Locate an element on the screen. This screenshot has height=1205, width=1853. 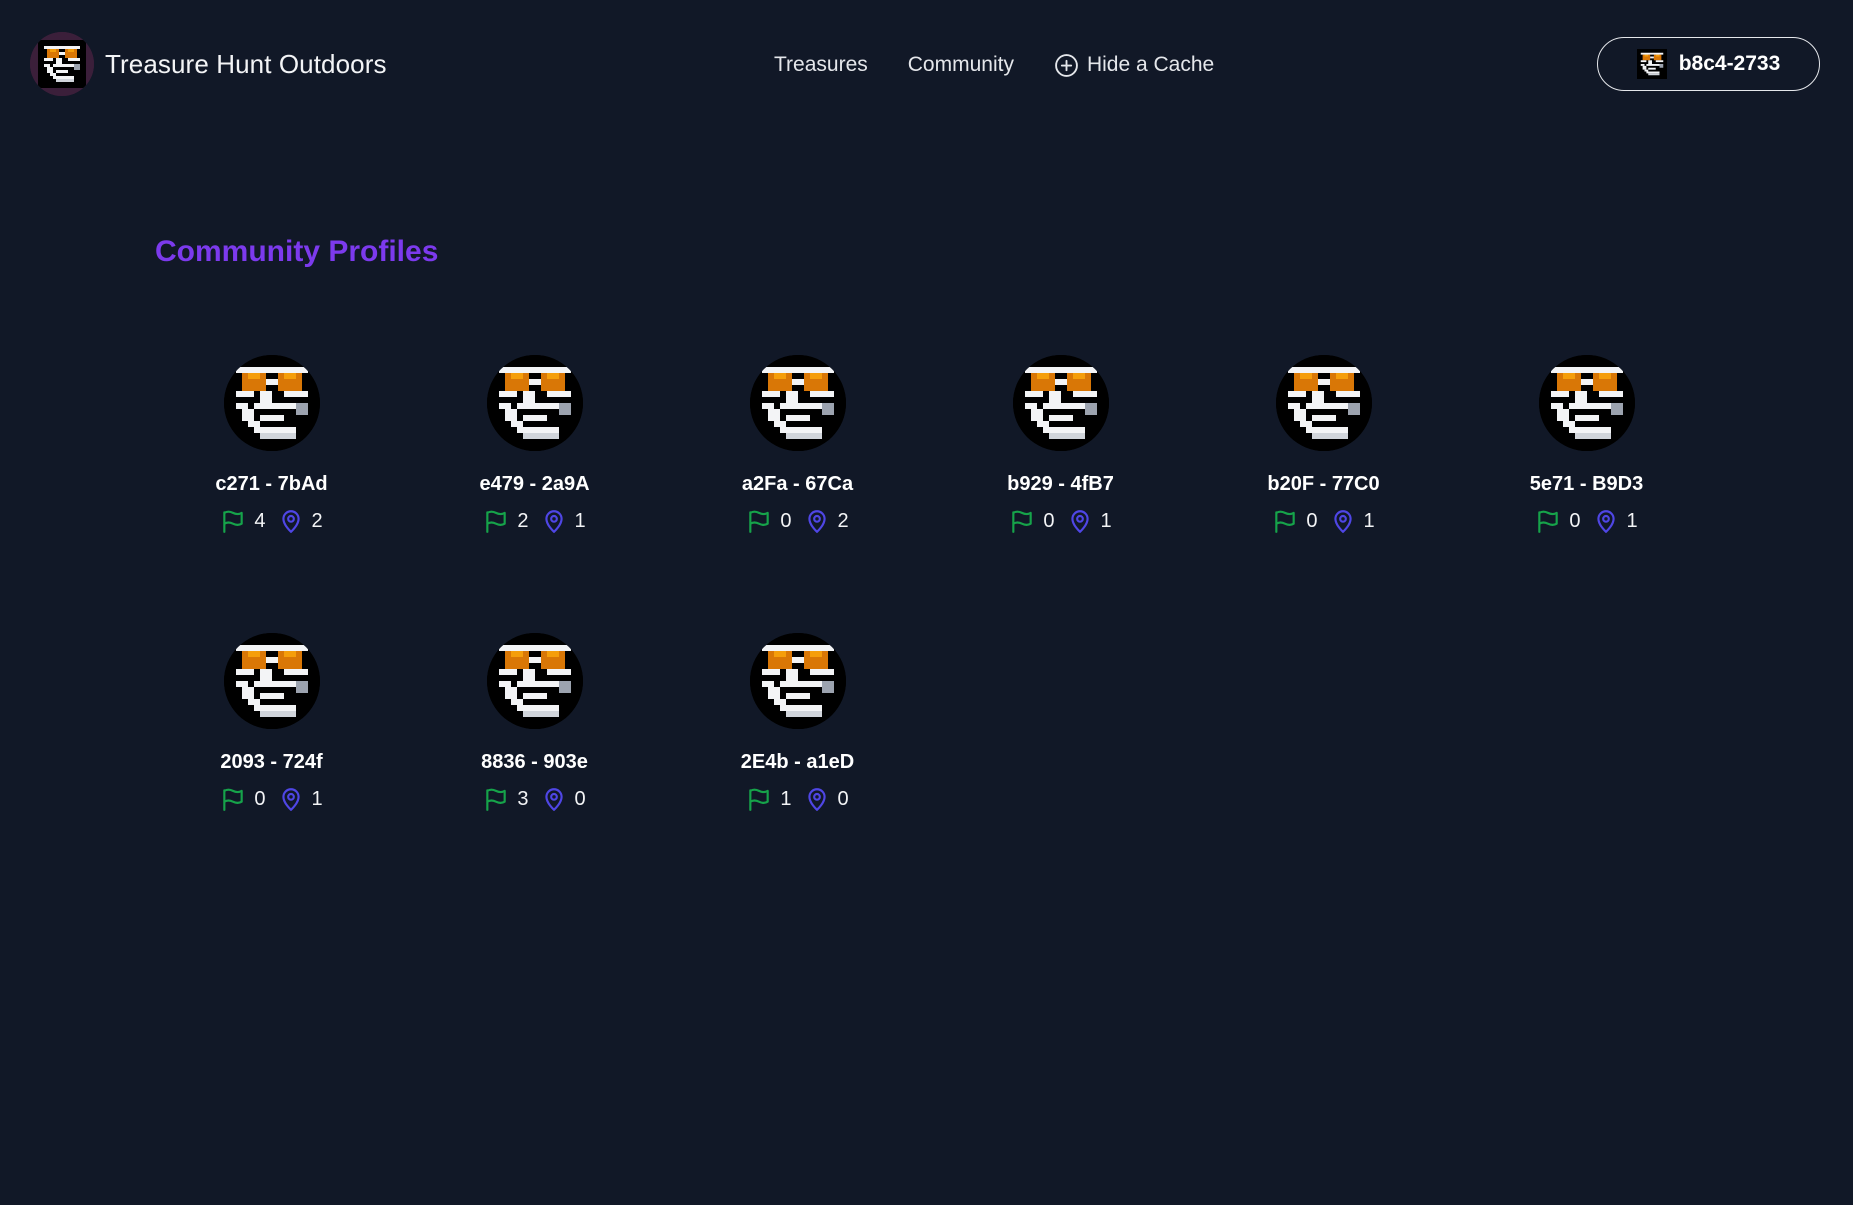
profile-stats: 10 is located at coordinates (797, 799).